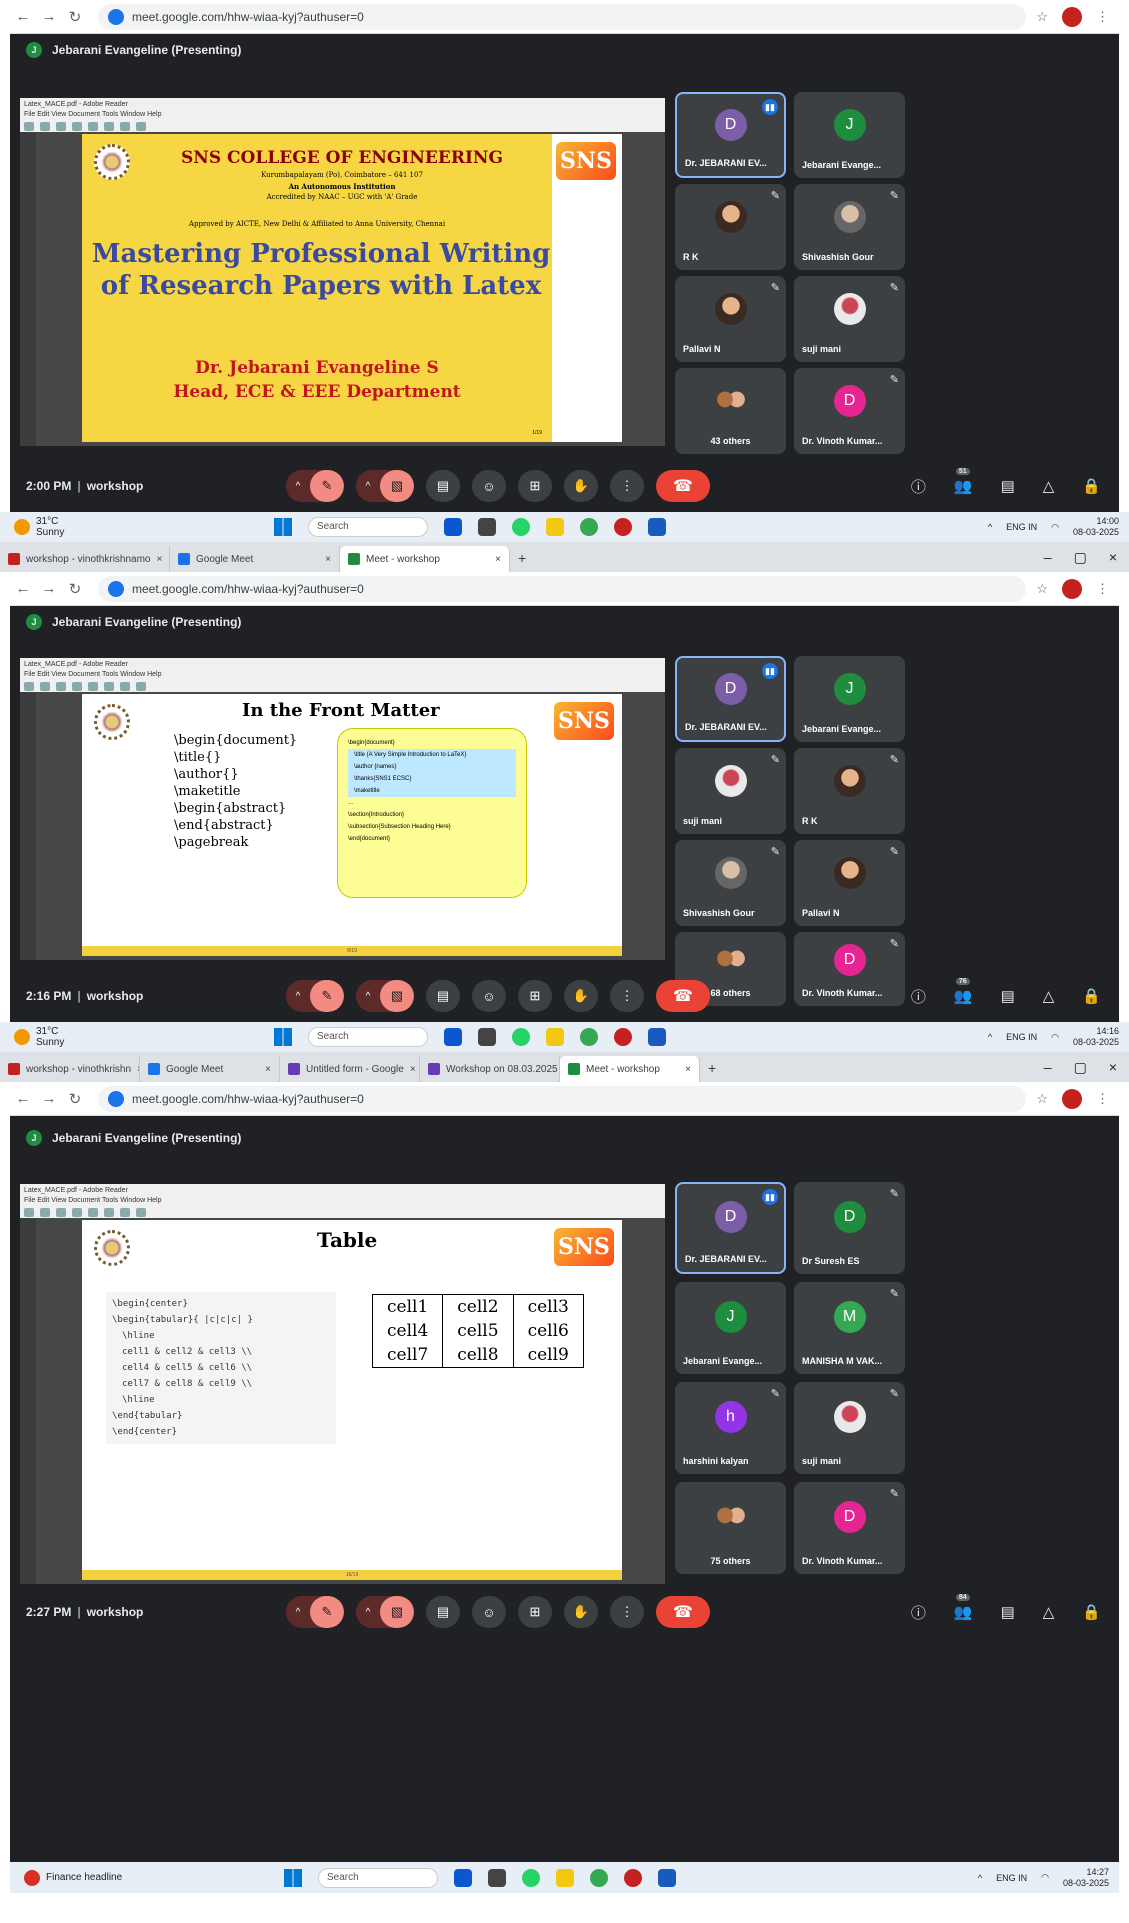 Image resolution: width=1129 pixels, height=1923 pixels. Describe the element at coordinates (562, 1098) in the screenshot. I see `address-bar: meet.google.com/hhw-wiaa-kyj?authuser=0` at that location.